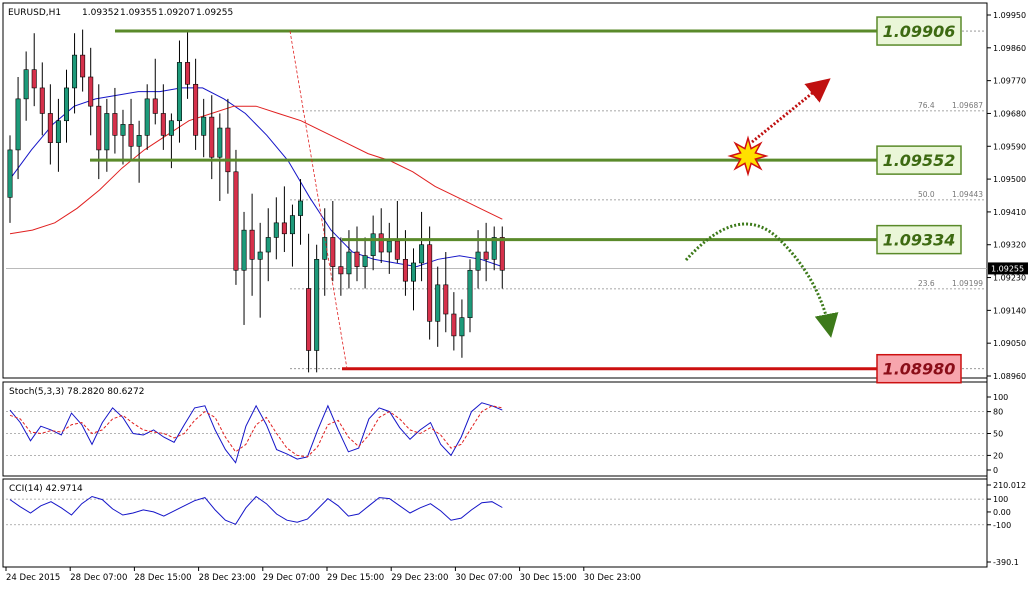 The width and height of the screenshot is (1031, 589). I want to click on time-tick-label: 28 Dec 07:00, so click(98, 578).